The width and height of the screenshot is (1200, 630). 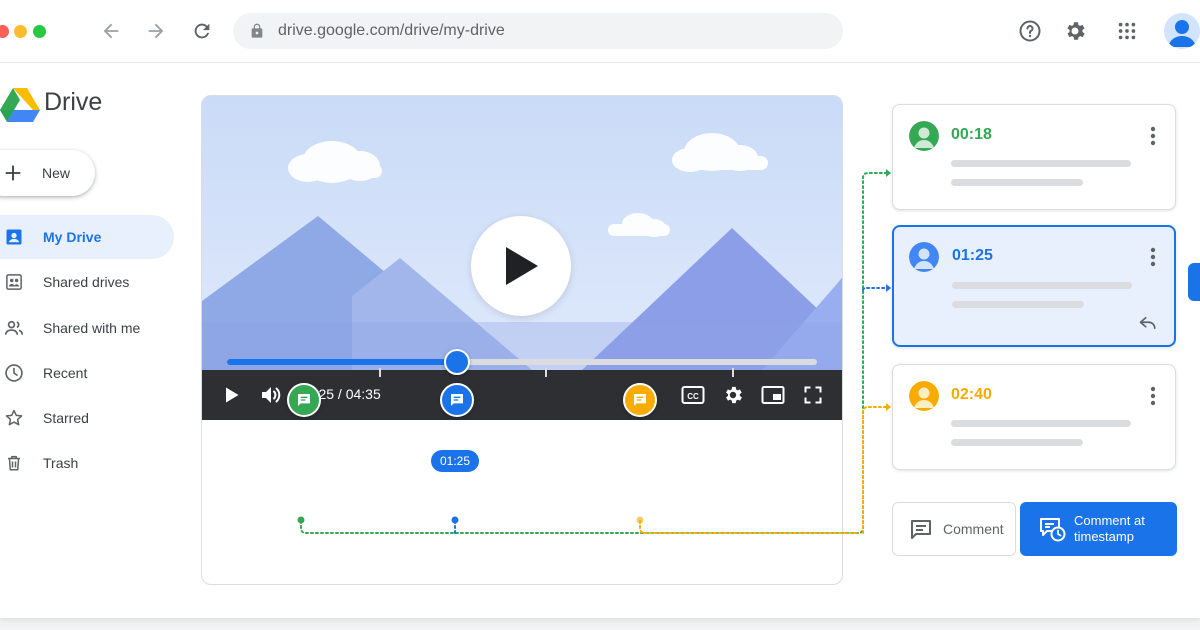 What do you see at coordinates (65, 373) in the screenshot?
I see `sidebar-item-label: Recent` at bounding box center [65, 373].